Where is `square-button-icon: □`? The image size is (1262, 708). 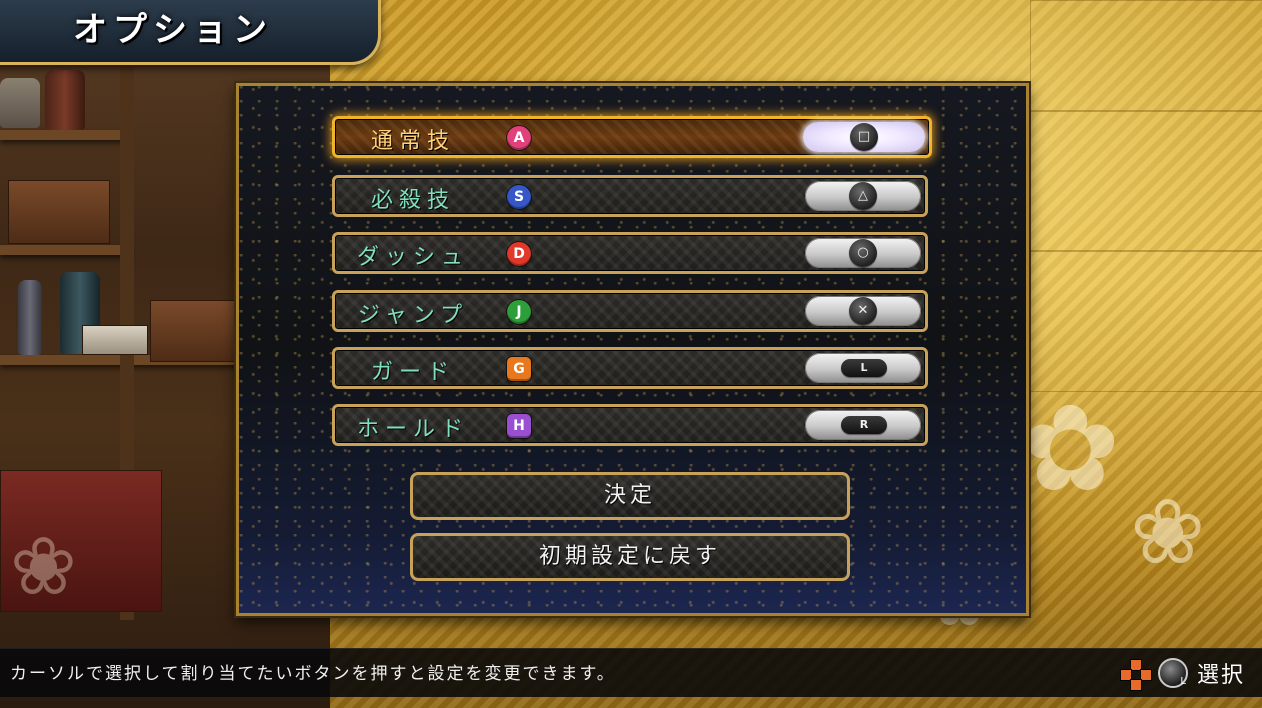 square-button-icon: □ is located at coordinates (864, 137).